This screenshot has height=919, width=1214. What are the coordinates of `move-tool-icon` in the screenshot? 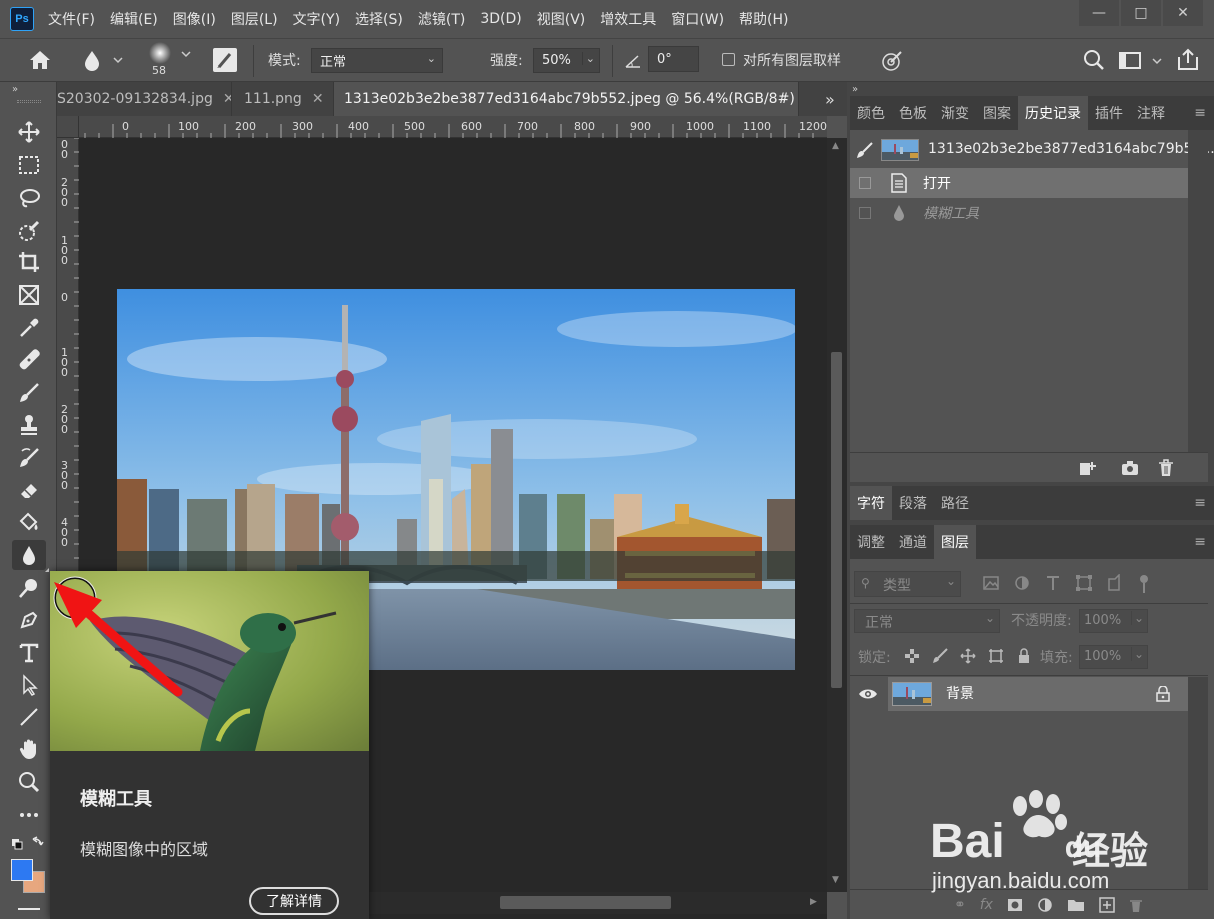 It's located at (29, 132).